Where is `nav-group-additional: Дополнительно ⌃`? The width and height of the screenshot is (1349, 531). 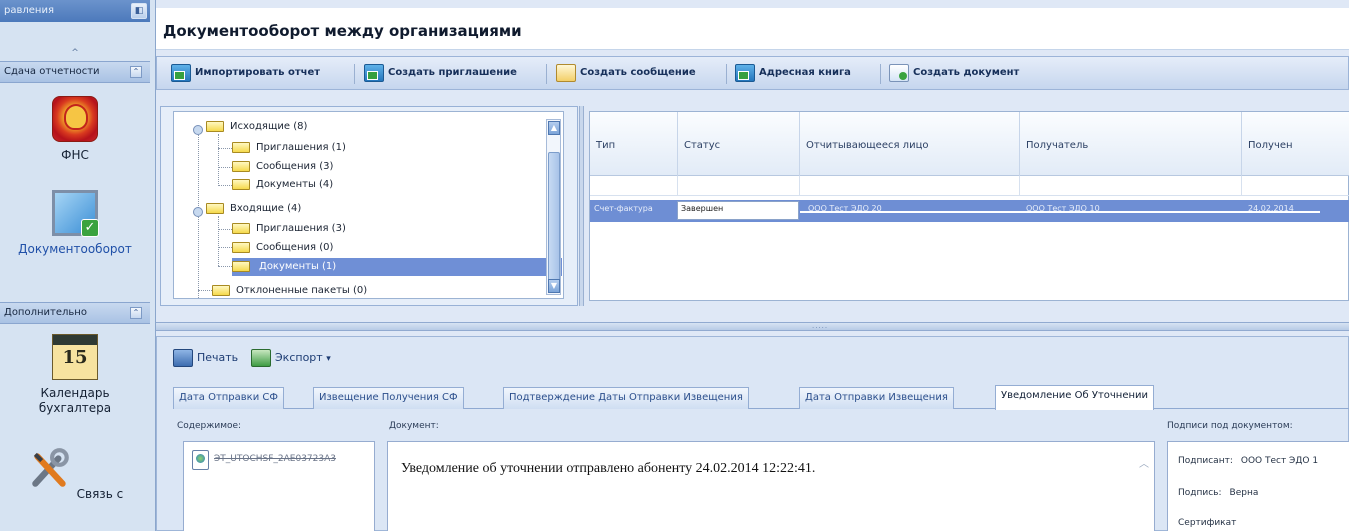 nav-group-additional: Дополнительно ⌃ is located at coordinates (75, 313).